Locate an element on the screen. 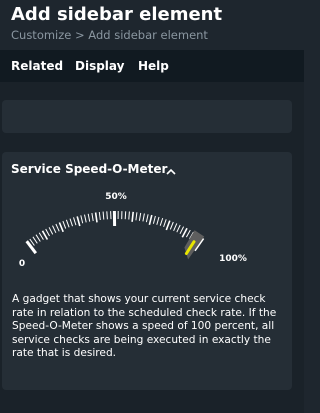  chevron-up-icon is located at coordinates (171, 171).